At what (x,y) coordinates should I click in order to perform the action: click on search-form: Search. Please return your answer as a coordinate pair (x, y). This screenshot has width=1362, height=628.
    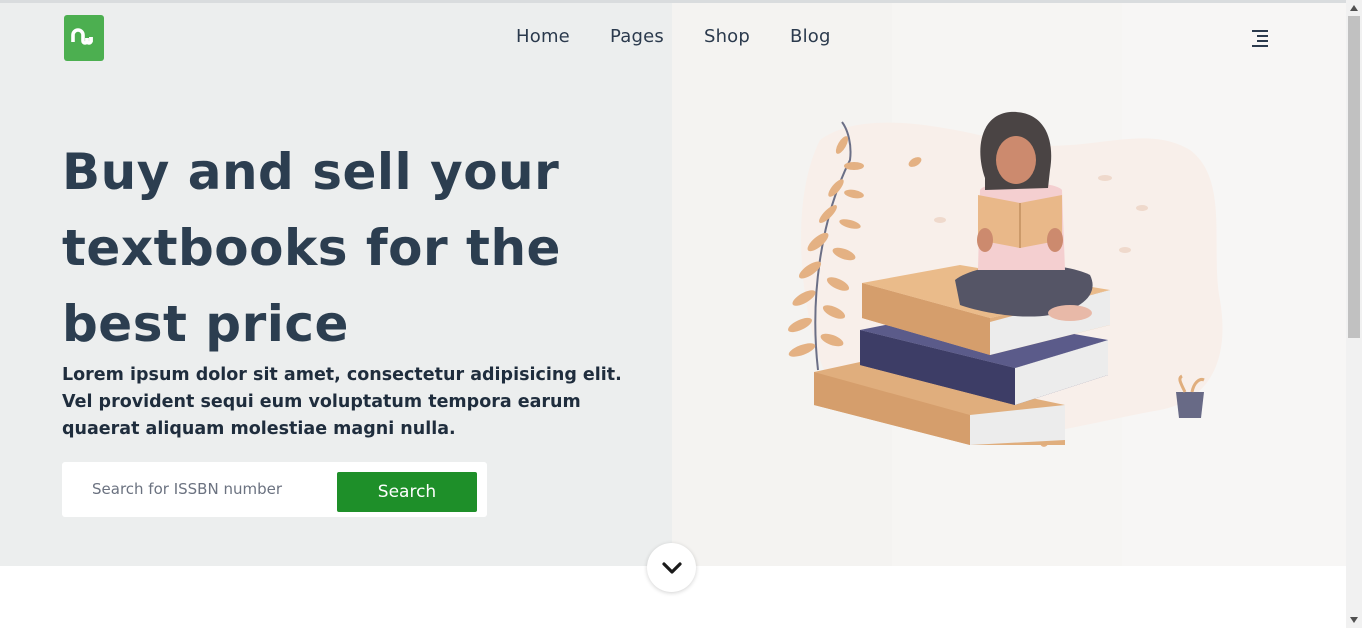
    Looking at the image, I should click on (274, 489).